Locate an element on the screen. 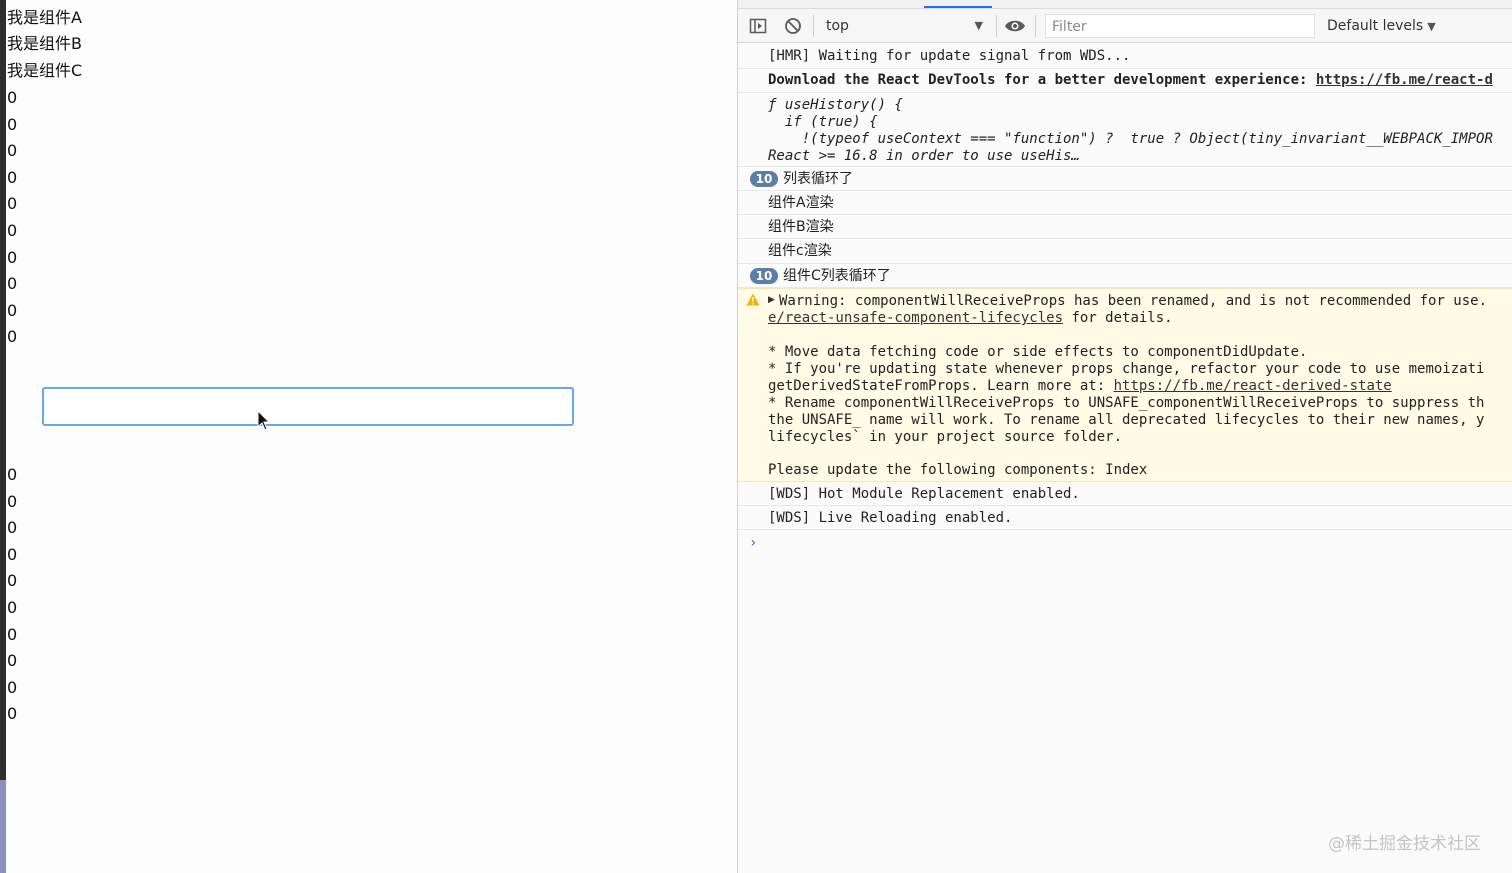  levels-label: Default levels is located at coordinates (1375, 26).